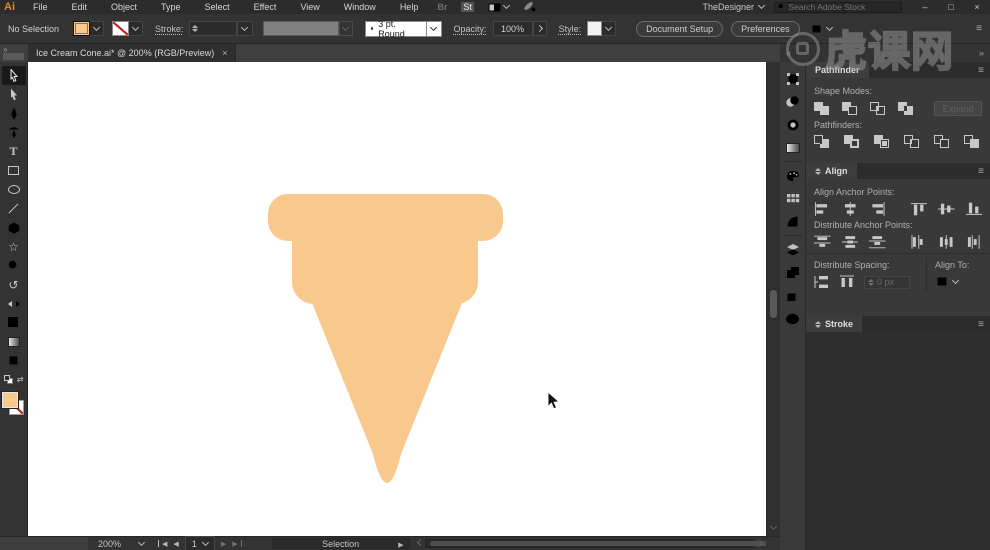  What do you see at coordinates (124, 7) in the screenshot?
I see `menu-object: Object` at bounding box center [124, 7].